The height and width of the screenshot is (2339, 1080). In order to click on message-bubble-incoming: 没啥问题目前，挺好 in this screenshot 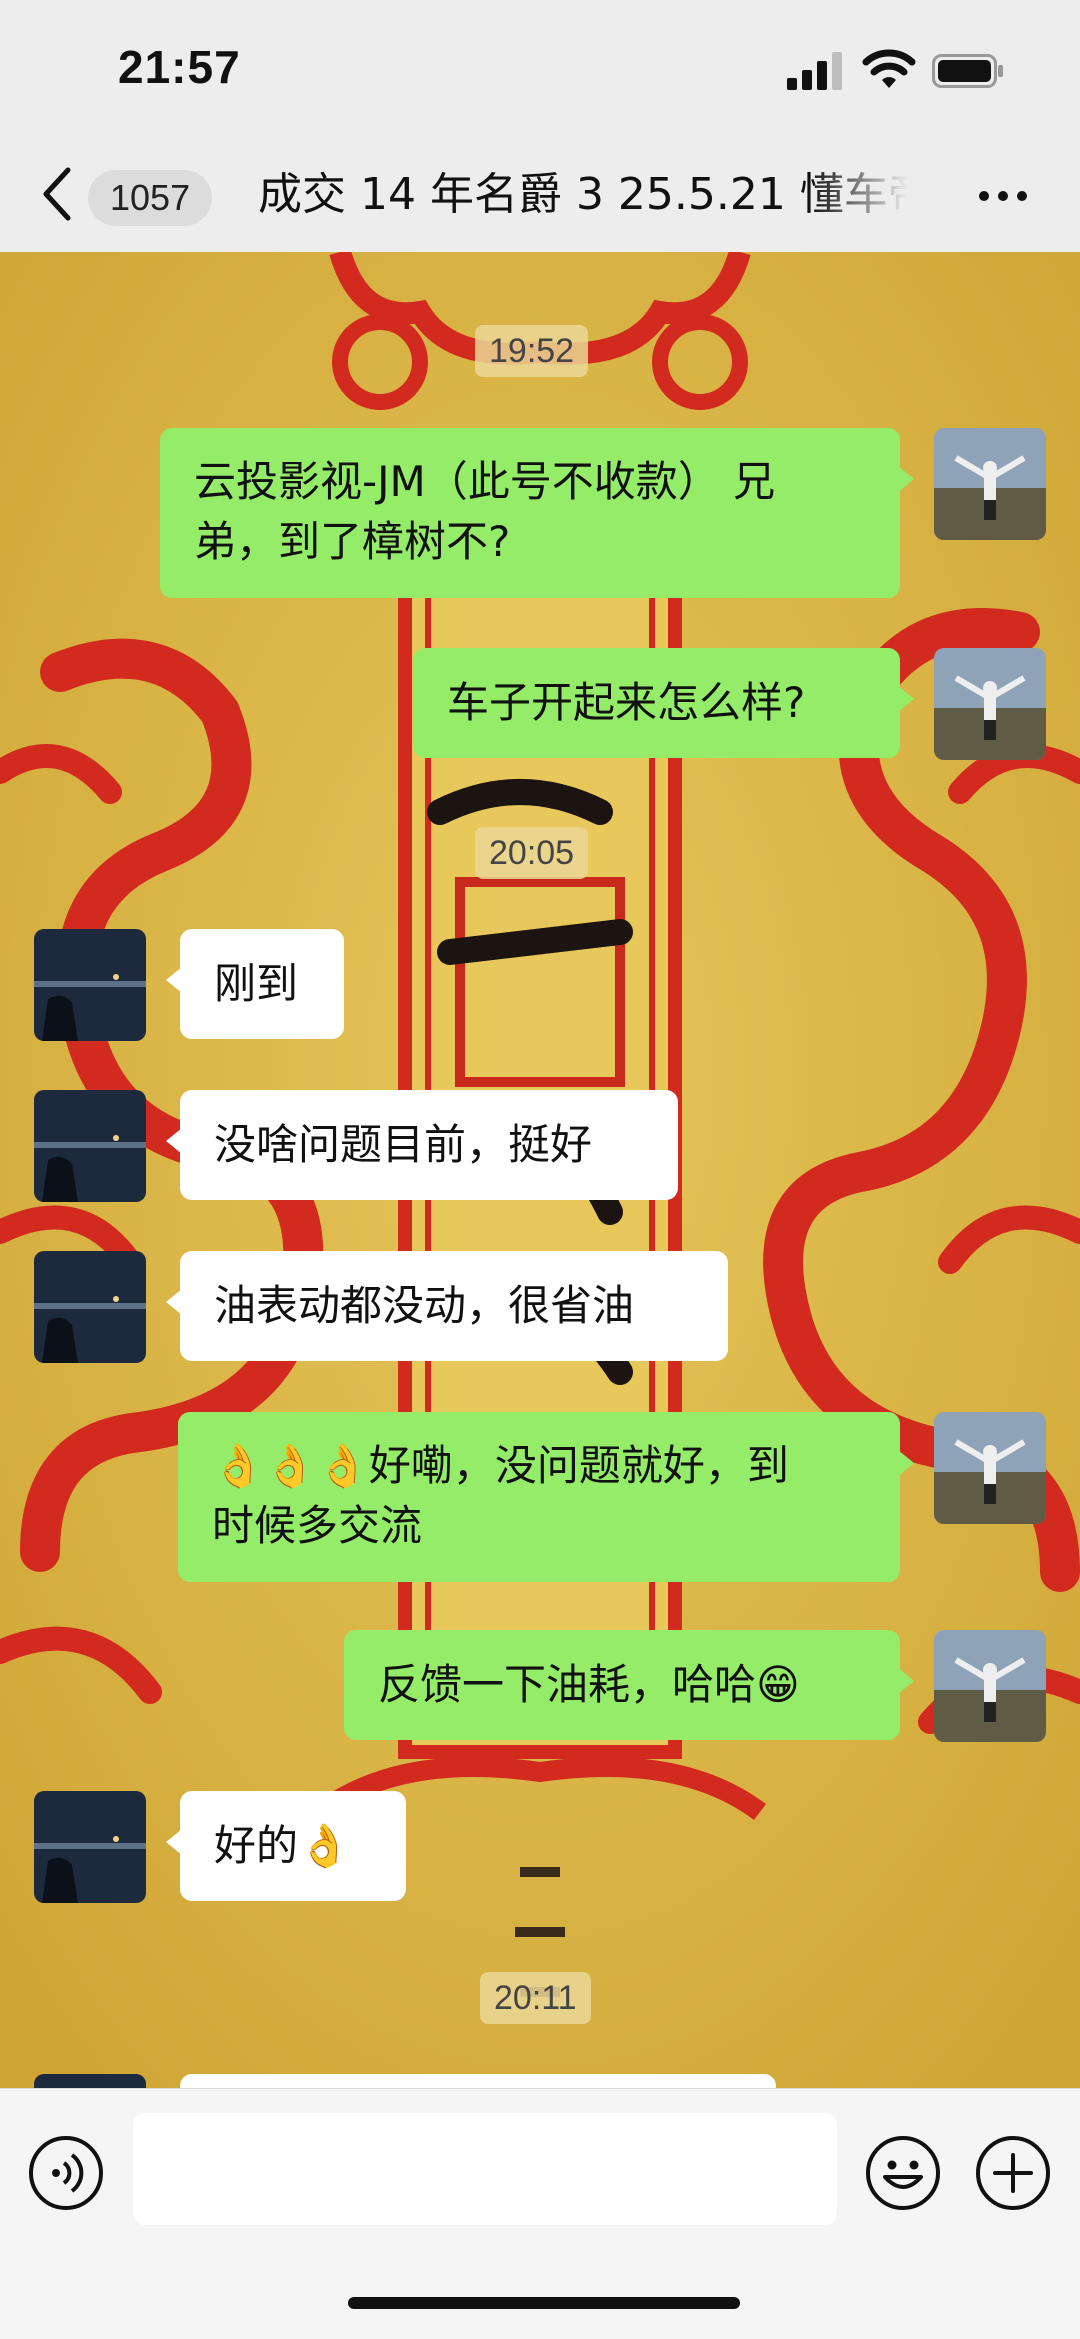, I will do `click(422, 1145)`.